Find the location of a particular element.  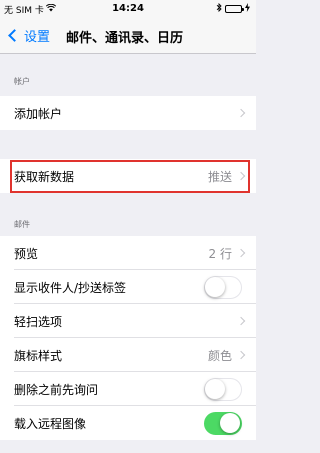

nav-bar: 设置 邮件、通讯录、日历 is located at coordinates (128, 36).